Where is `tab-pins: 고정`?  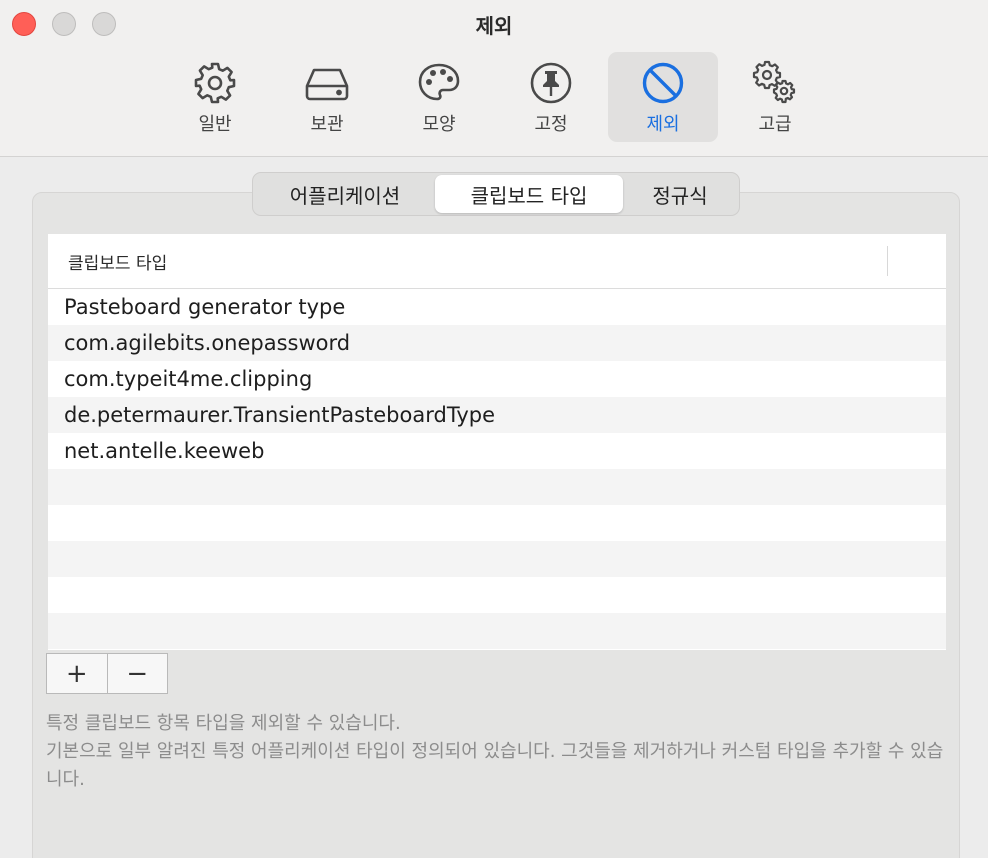 tab-pins: 고정 is located at coordinates (551, 97).